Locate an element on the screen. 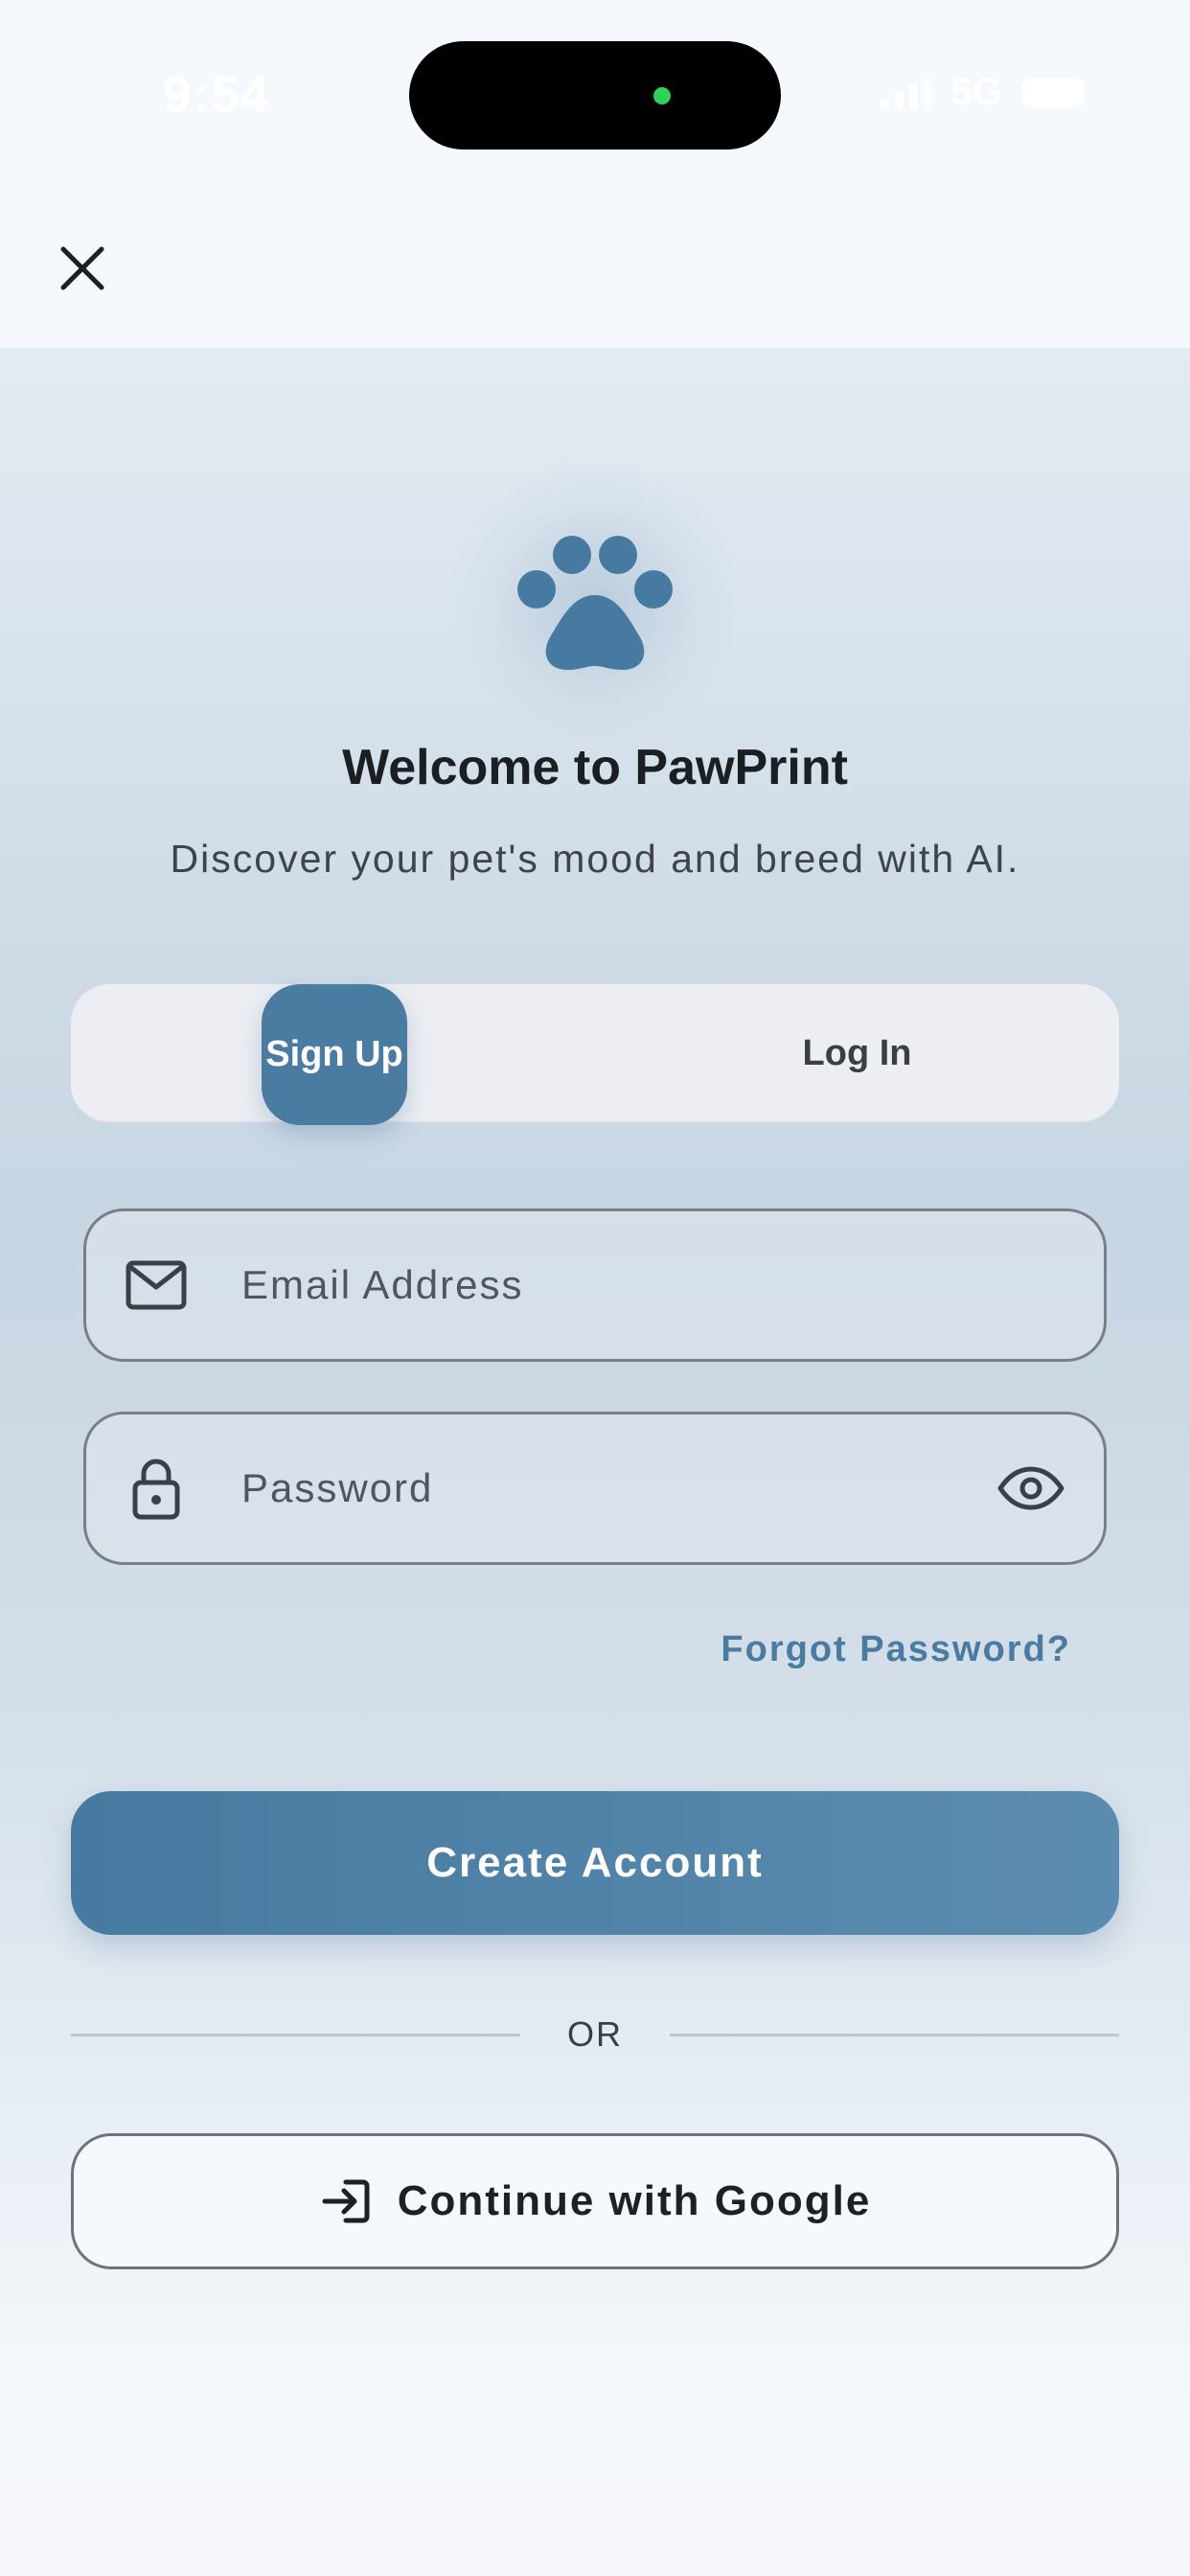 This screenshot has height=2576, width=1190. status-indicators: 5G is located at coordinates (983, 92).